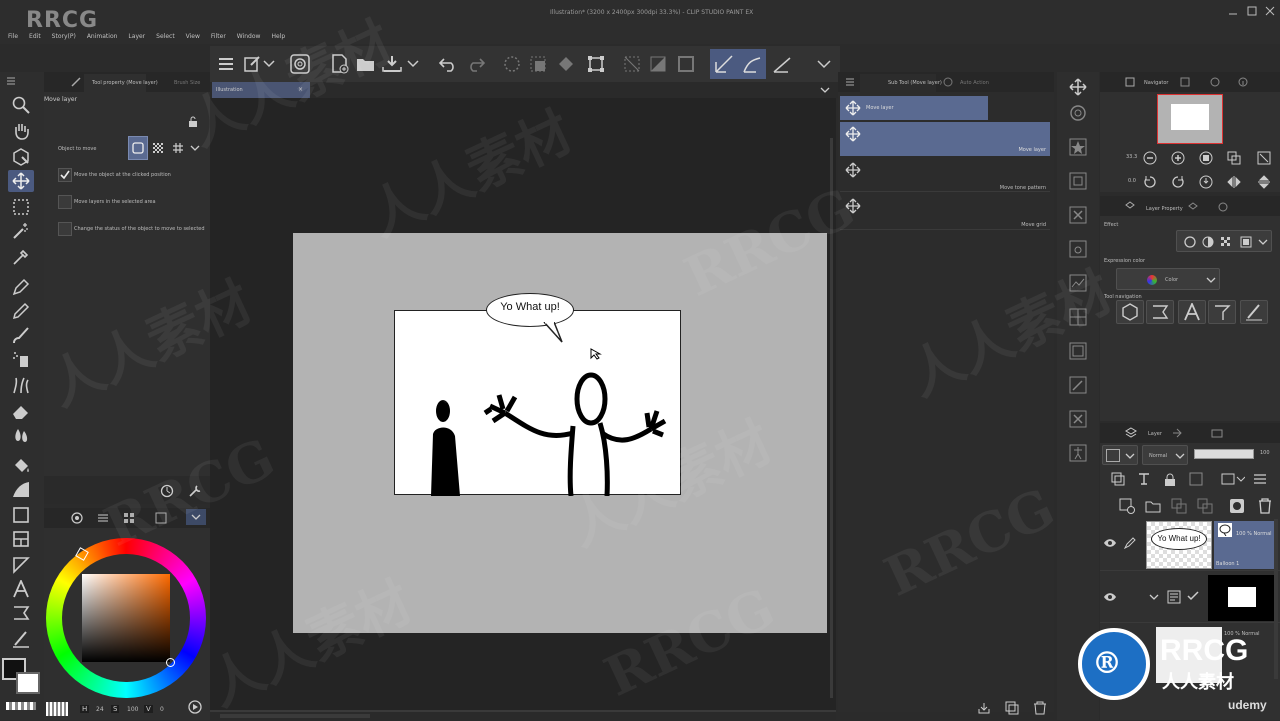 This screenshot has width=1280, height=721. I want to click on fit-window-icon, so click(1234, 158).